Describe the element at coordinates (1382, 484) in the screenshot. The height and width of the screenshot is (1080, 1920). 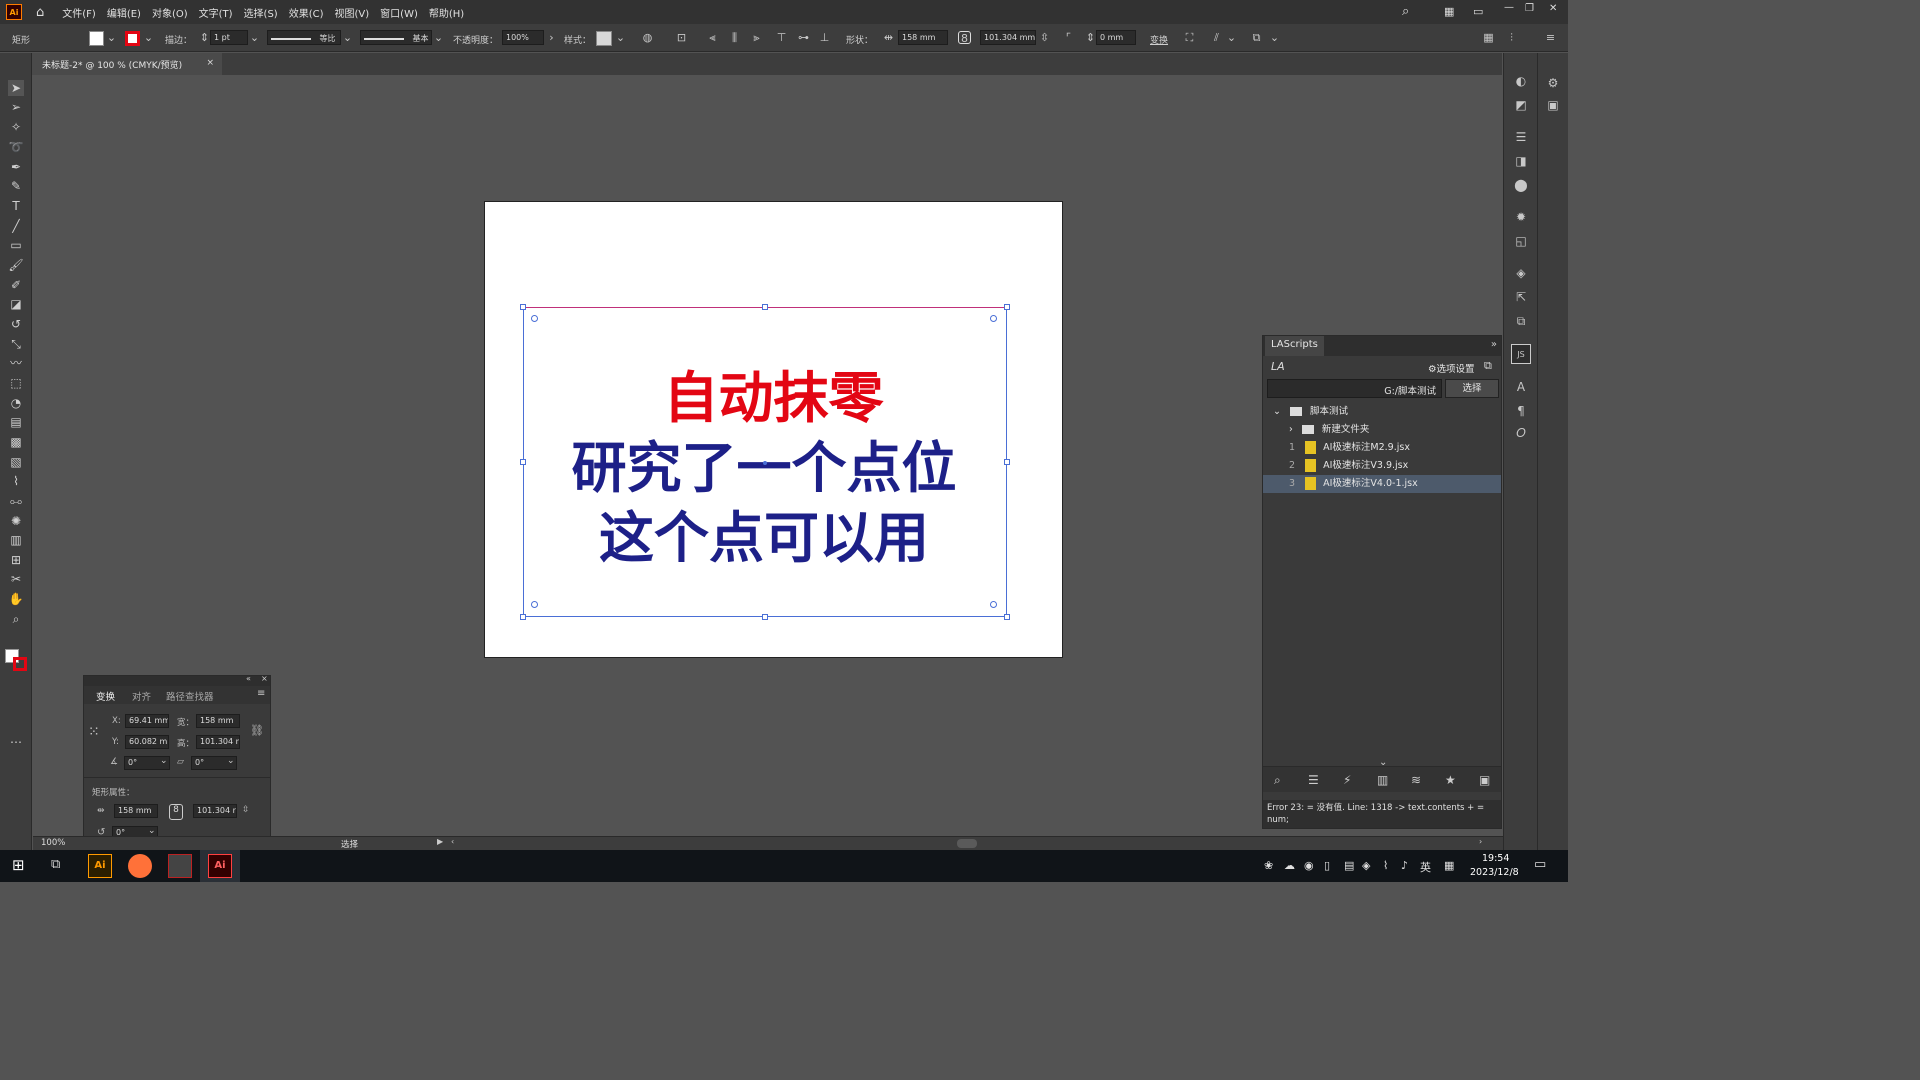
I see `tree-file-selected: 3 AI极速标注V4.0-1.jsx` at that location.